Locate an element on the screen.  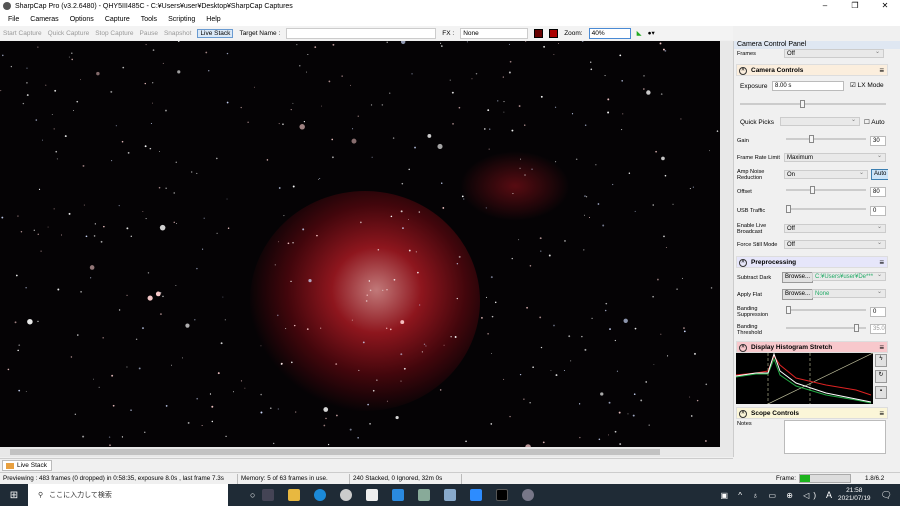
dark-select: C:¥Users¥user¥De*** is located at coordinates (849, 276).